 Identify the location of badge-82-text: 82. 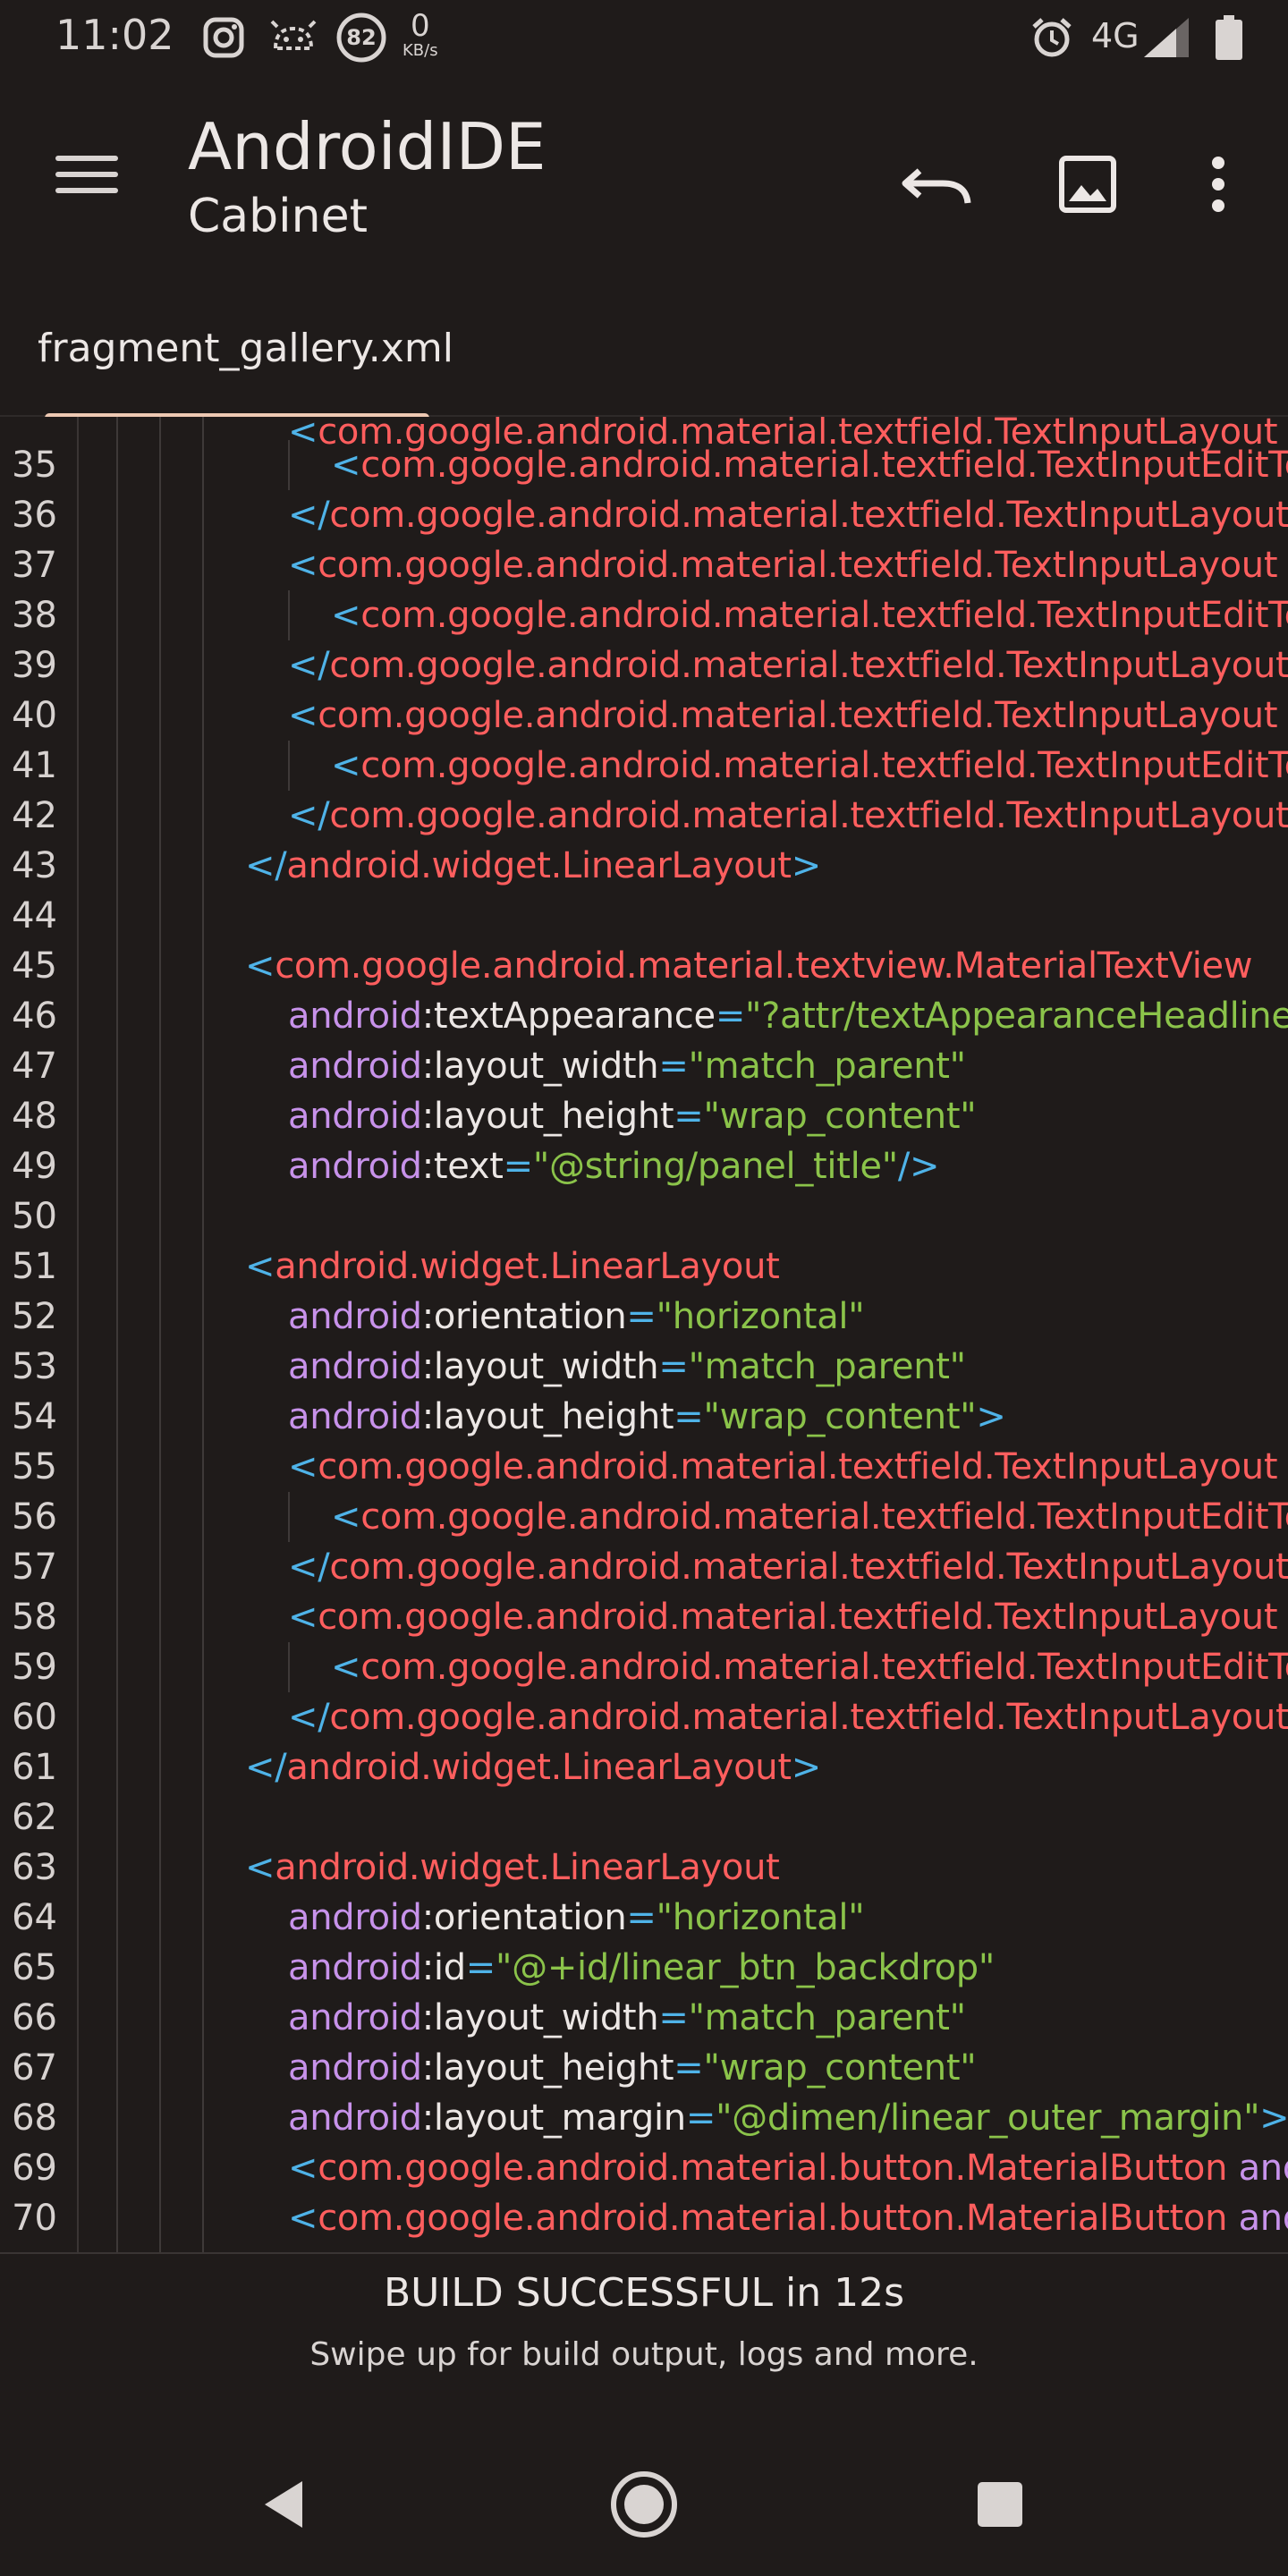
(361, 37).